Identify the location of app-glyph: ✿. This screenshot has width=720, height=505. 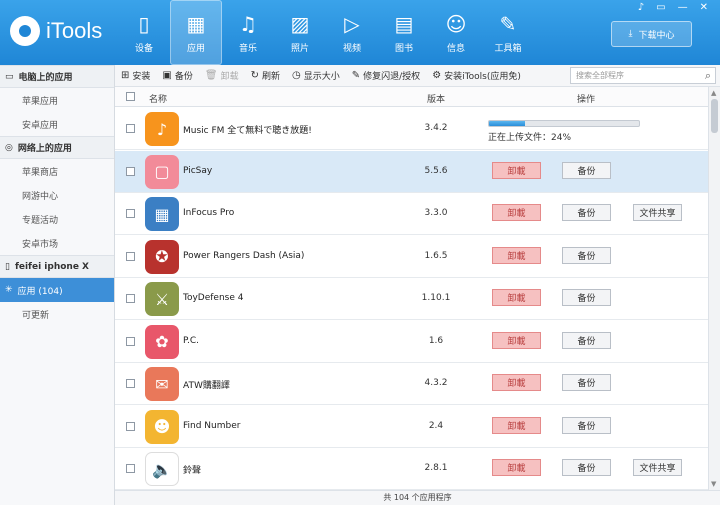
(162, 341).